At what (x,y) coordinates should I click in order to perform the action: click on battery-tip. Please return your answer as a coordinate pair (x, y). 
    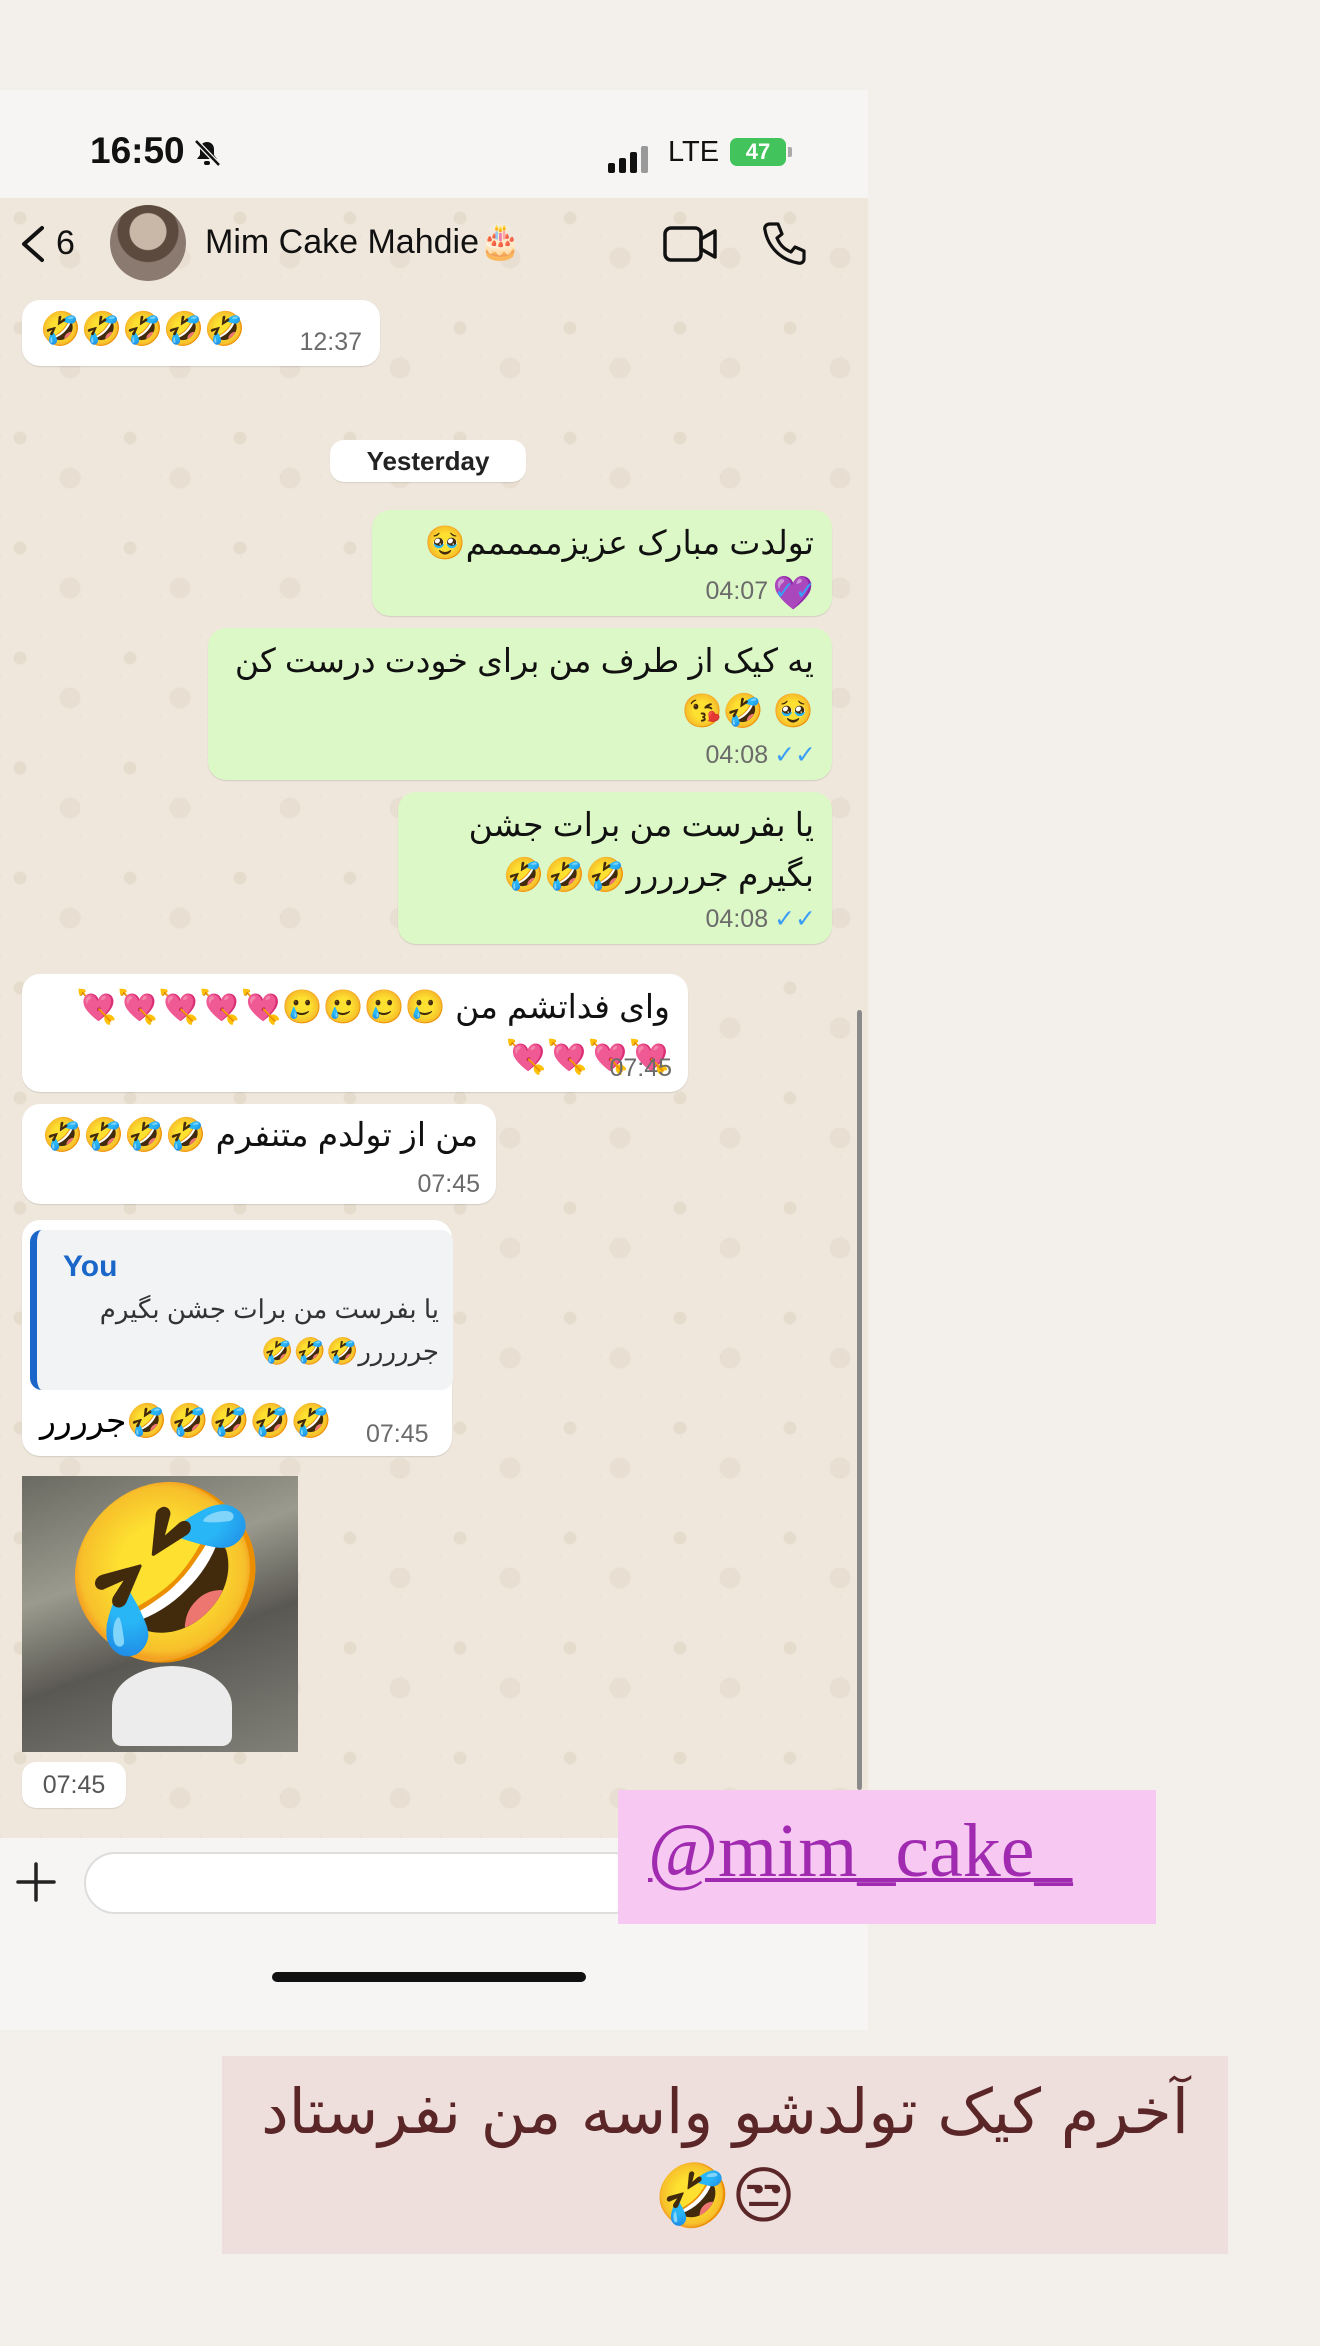
    Looking at the image, I should click on (790, 152).